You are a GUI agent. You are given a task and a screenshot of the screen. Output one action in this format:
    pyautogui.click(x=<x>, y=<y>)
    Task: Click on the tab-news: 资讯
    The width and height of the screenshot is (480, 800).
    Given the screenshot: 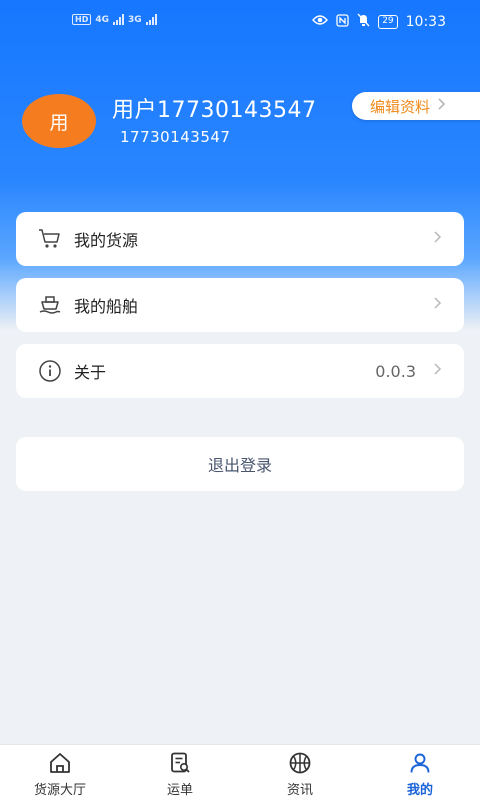 What is the action you would take?
    pyautogui.click(x=300, y=772)
    